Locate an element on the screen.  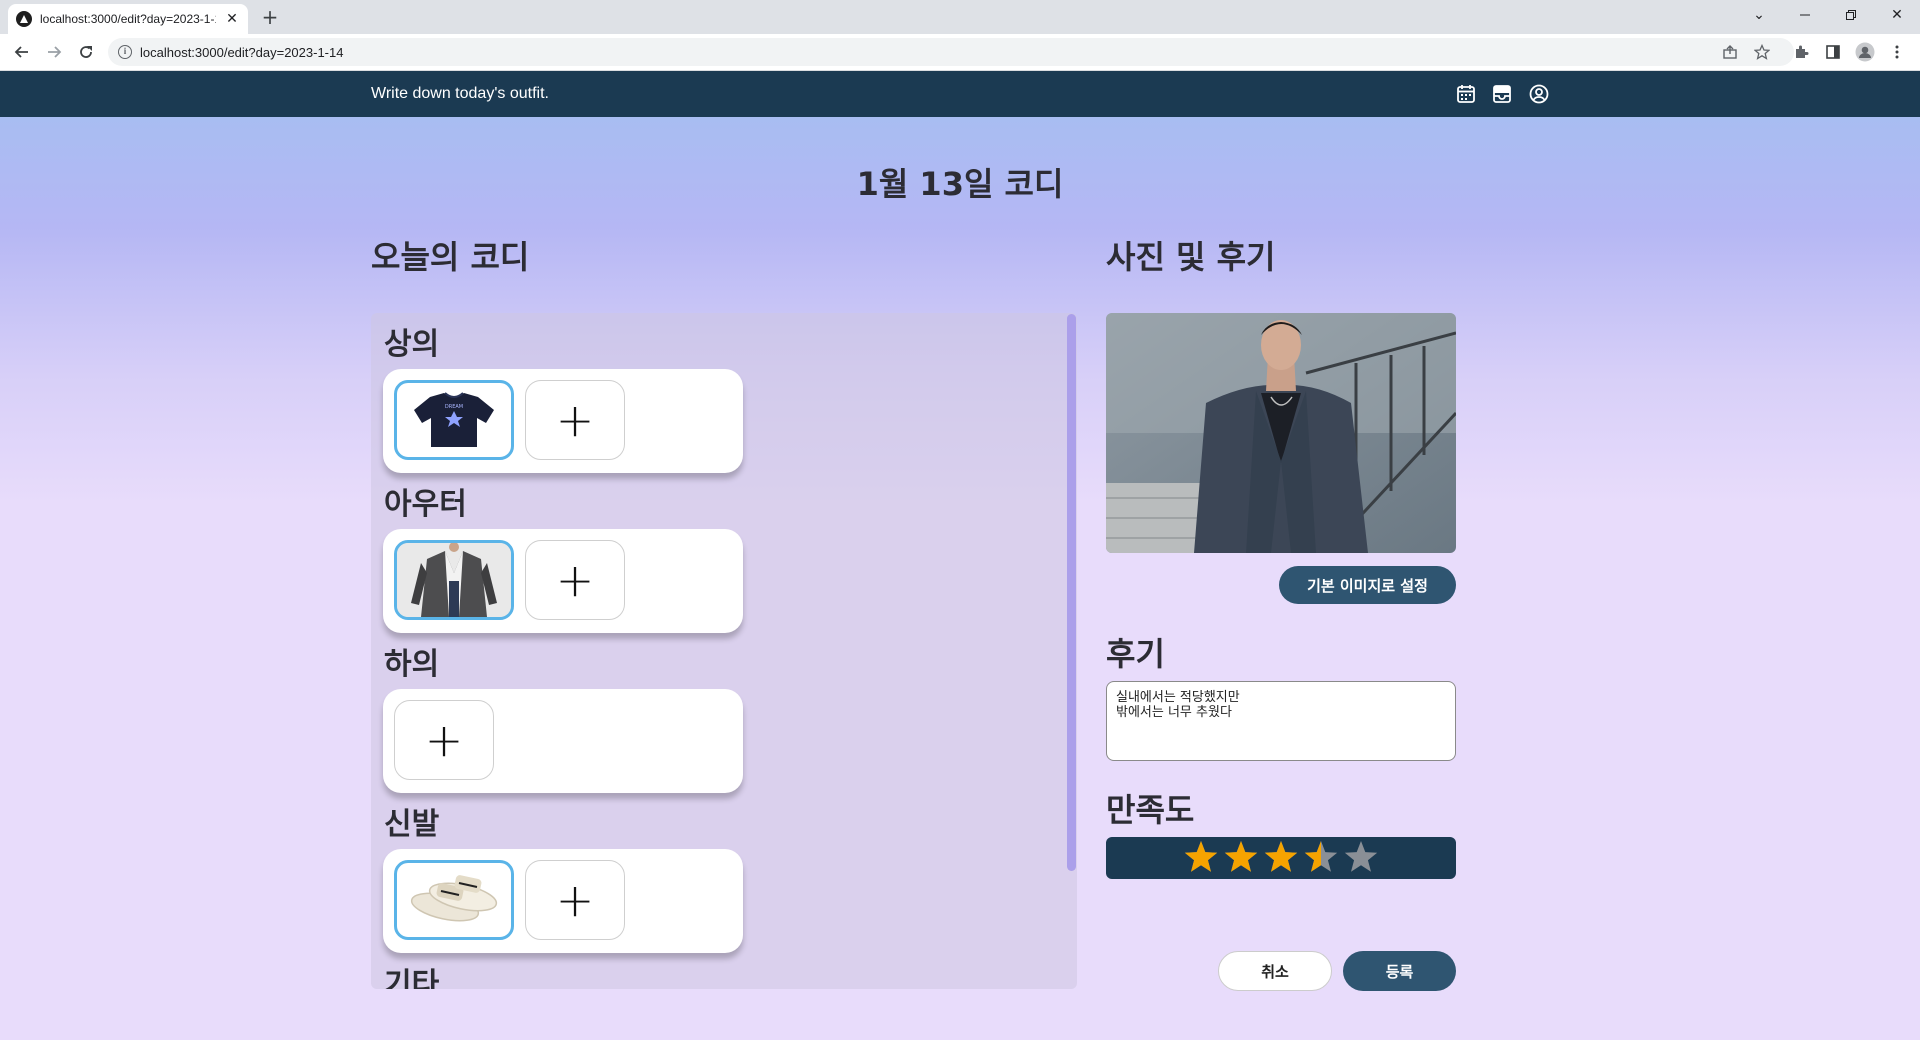
outfit-photo-image is located at coordinates (1281, 433).